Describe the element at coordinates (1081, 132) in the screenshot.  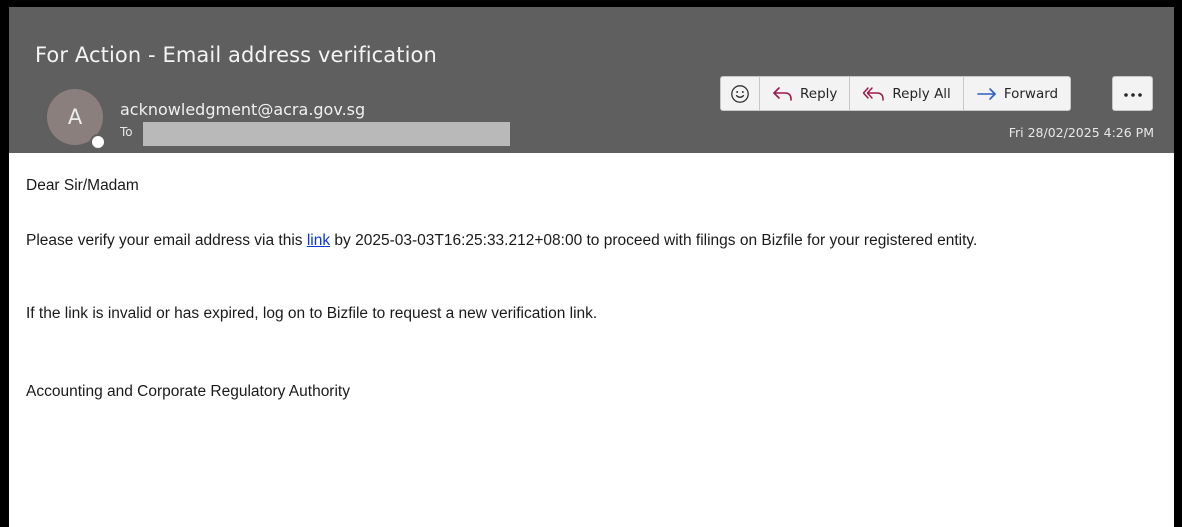
I see `received-date: Fri 28/02/2025 4:26 PM` at that location.